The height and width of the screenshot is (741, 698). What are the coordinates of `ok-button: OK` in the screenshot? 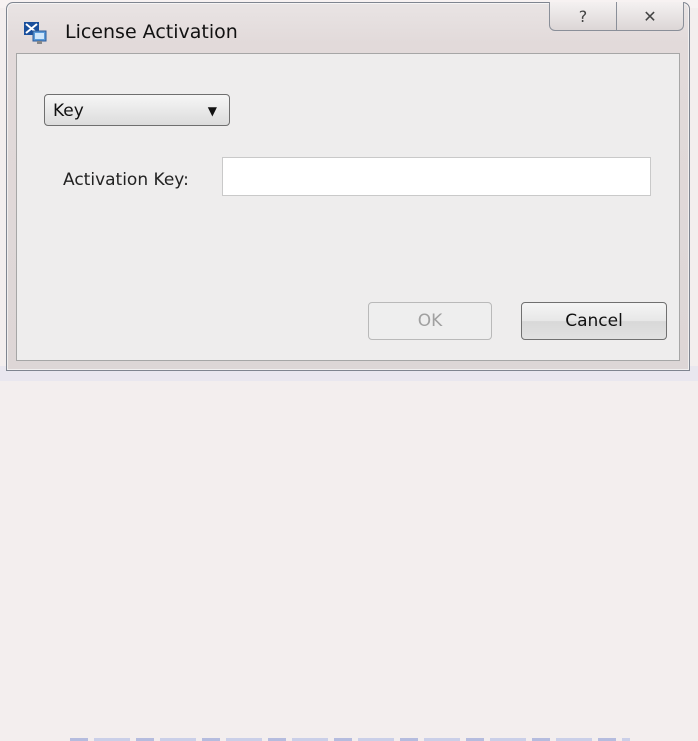 It's located at (430, 321).